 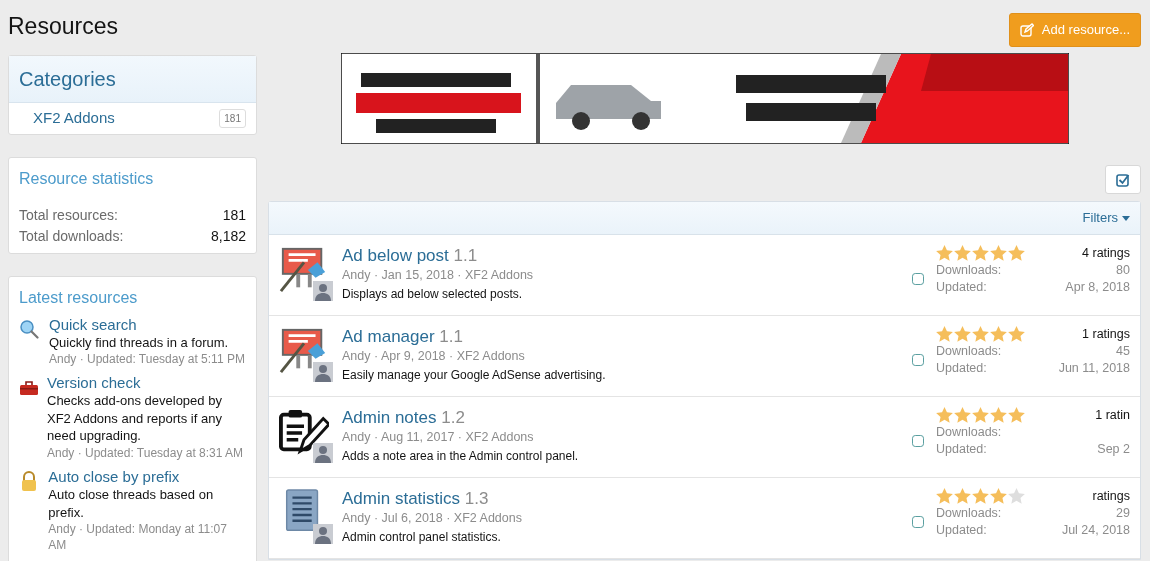 What do you see at coordinates (71, 236) in the screenshot?
I see `stat-label: Total downloads:` at bounding box center [71, 236].